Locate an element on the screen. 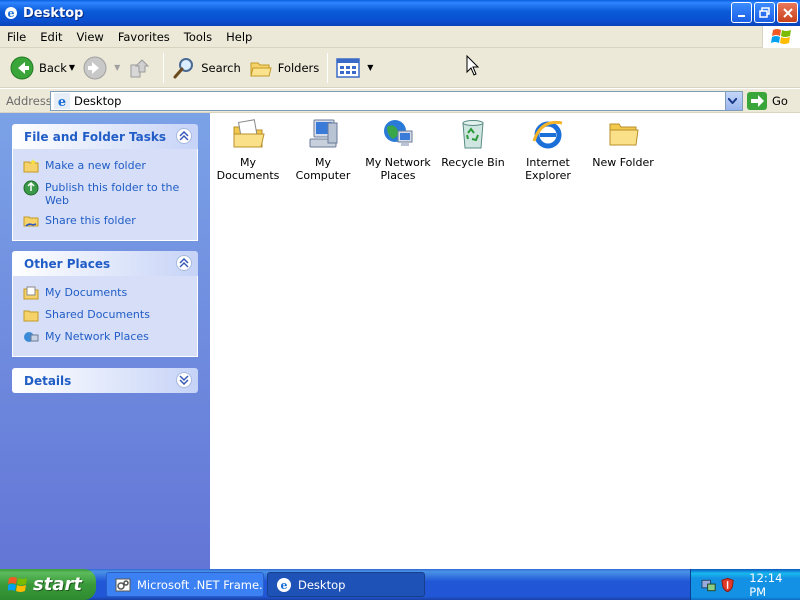 The image size is (800, 600). forward-dropdown-icon: ▼ is located at coordinates (117, 67).